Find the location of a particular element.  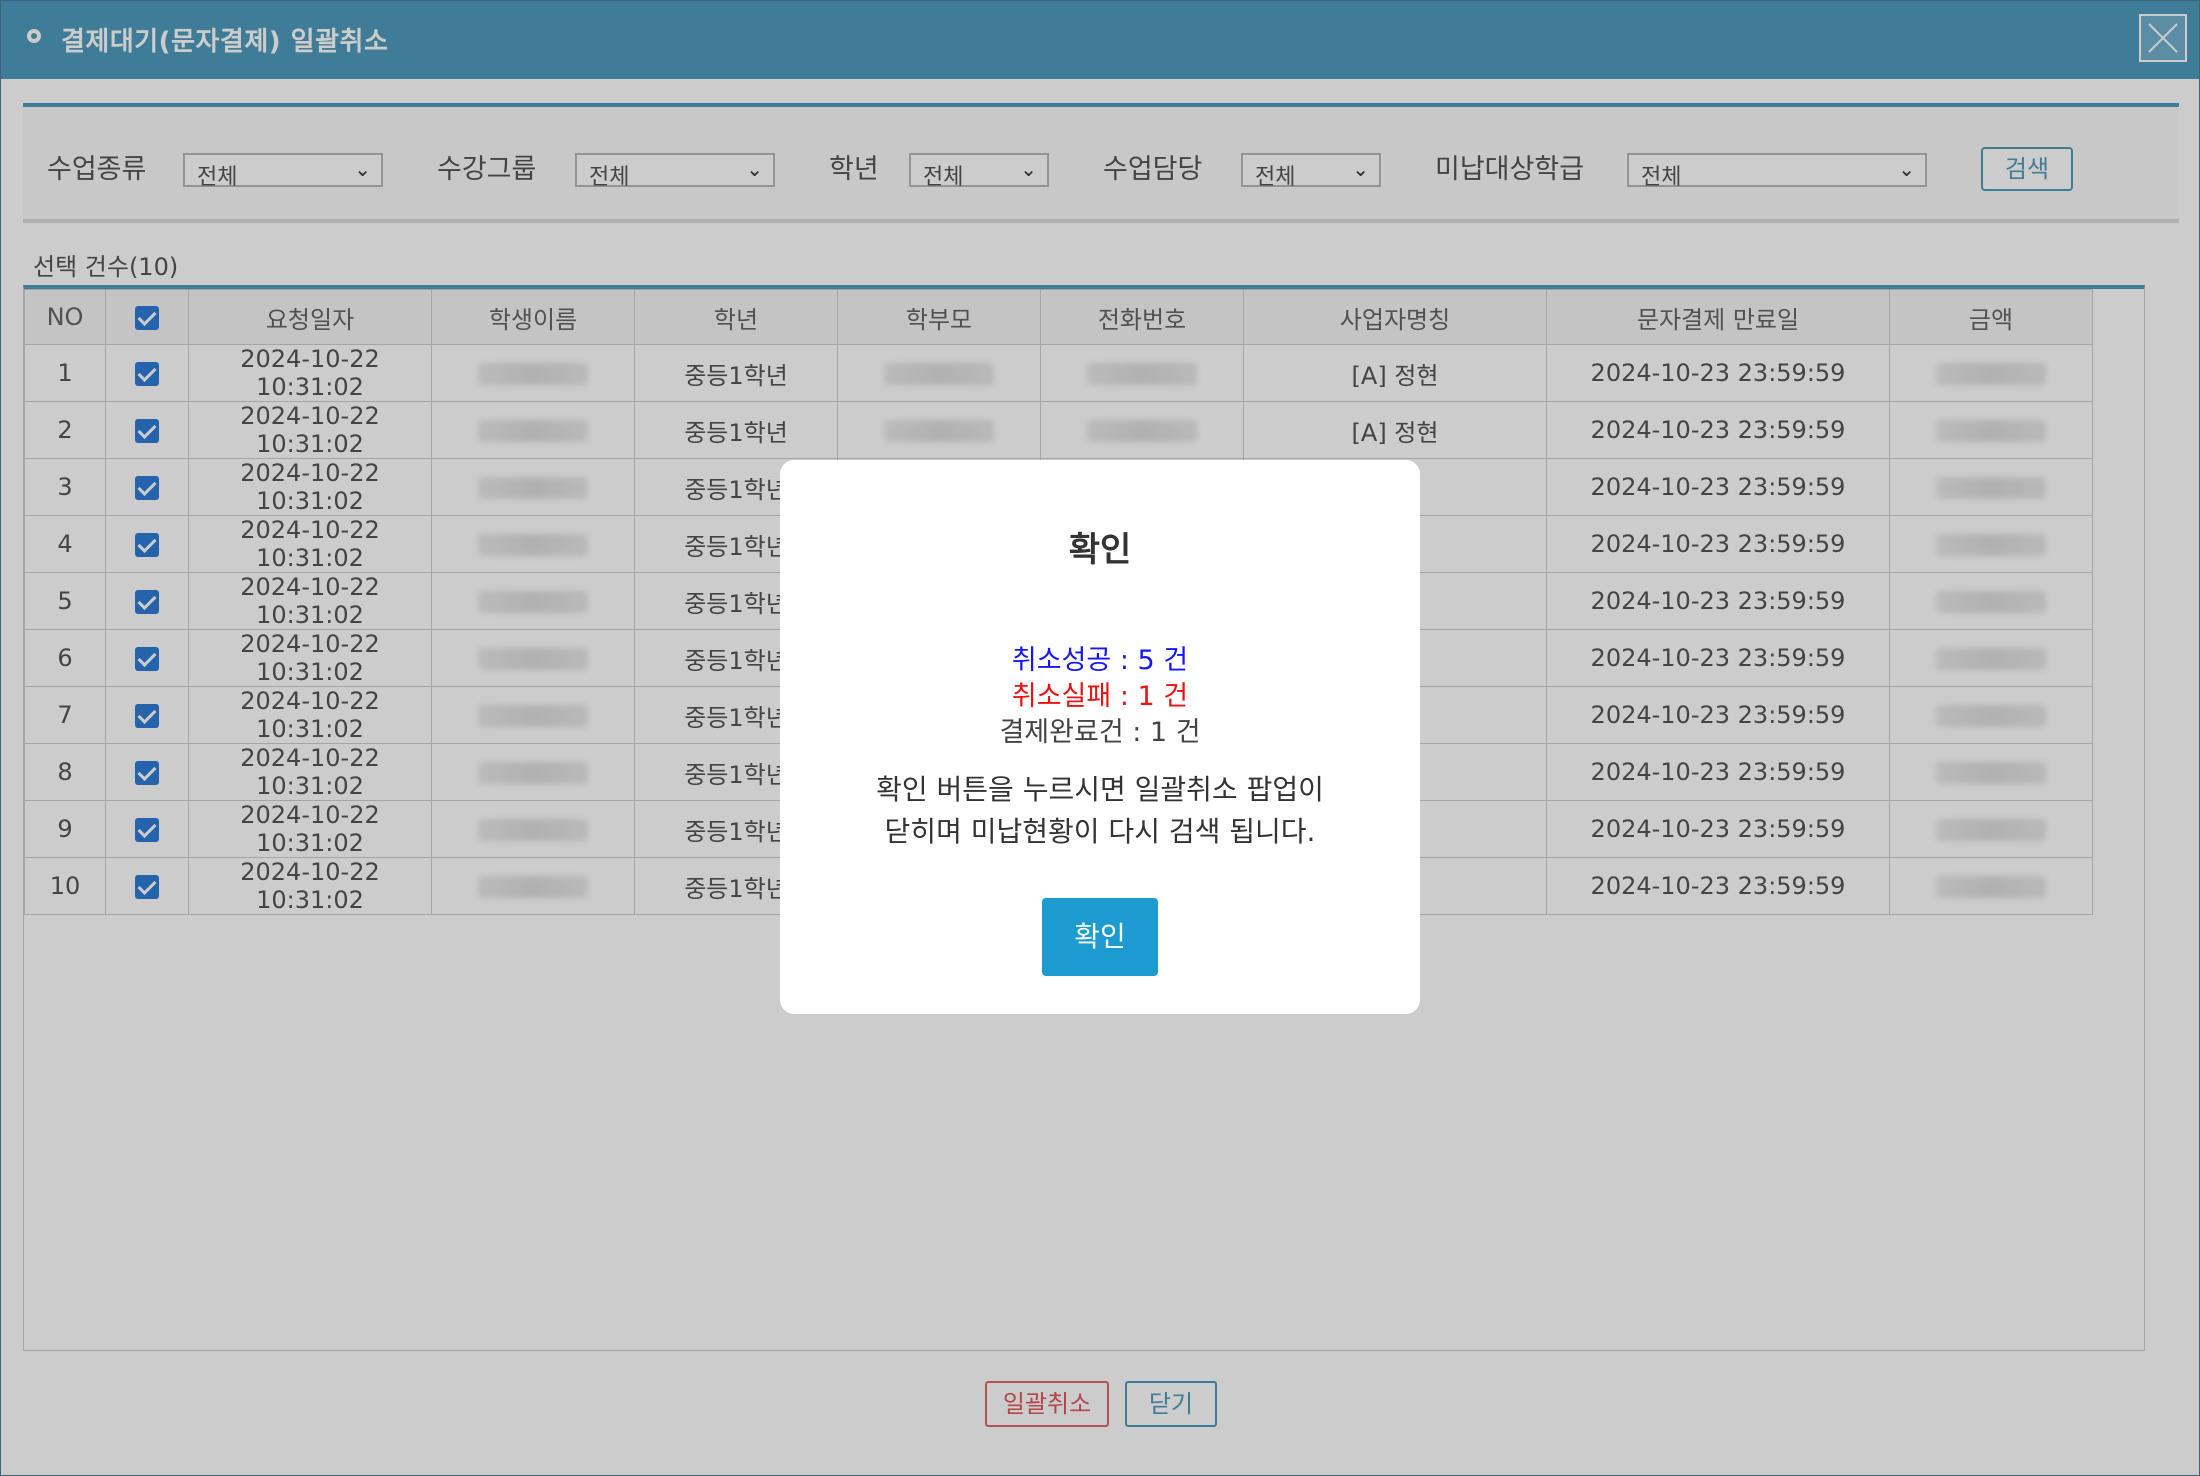

dialog-title: 확인 is located at coordinates (1100, 550).